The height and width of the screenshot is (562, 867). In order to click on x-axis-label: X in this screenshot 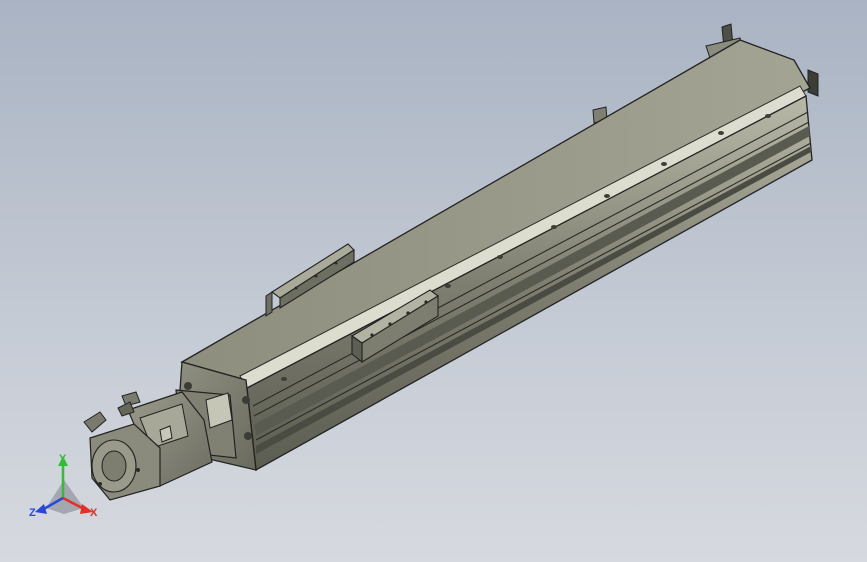, I will do `click(94, 513)`.